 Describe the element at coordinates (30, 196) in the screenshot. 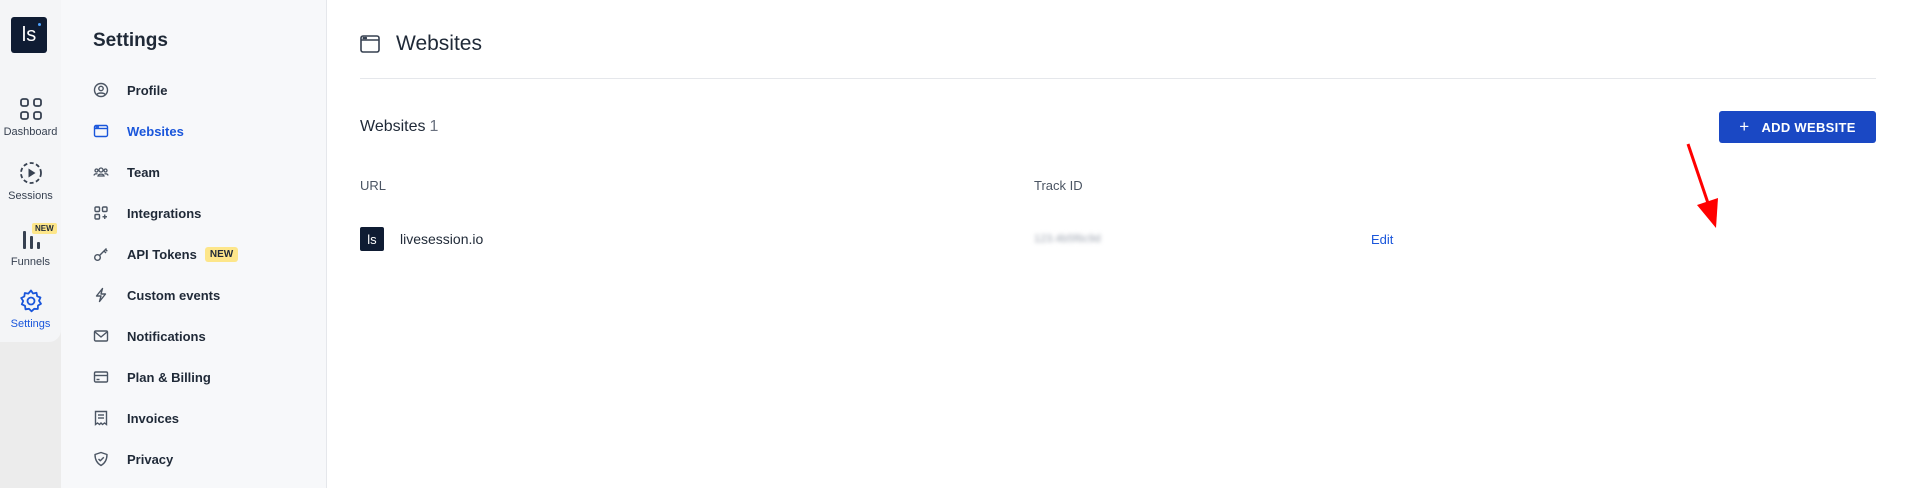

I see `rail-label-sessions: Sessions` at that location.